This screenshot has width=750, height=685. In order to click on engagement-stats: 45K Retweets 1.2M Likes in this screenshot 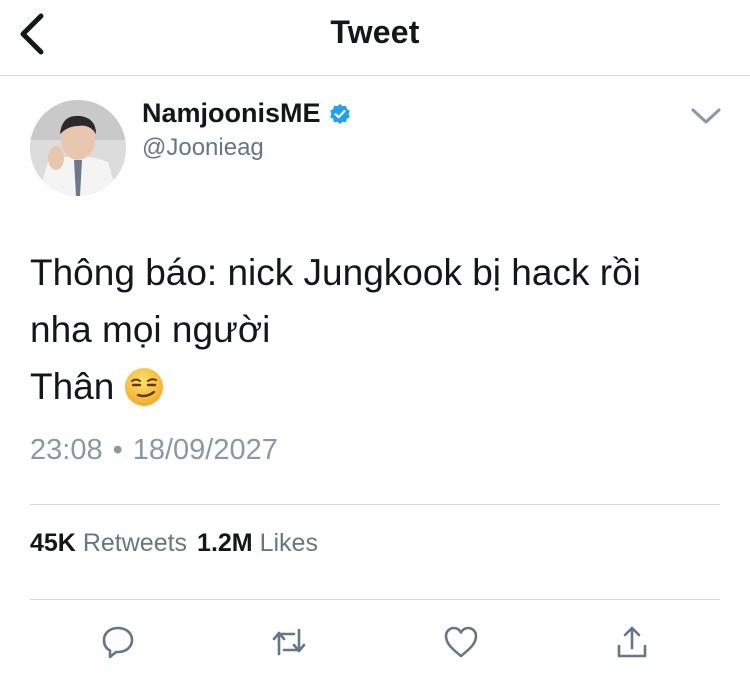, I will do `click(174, 543)`.